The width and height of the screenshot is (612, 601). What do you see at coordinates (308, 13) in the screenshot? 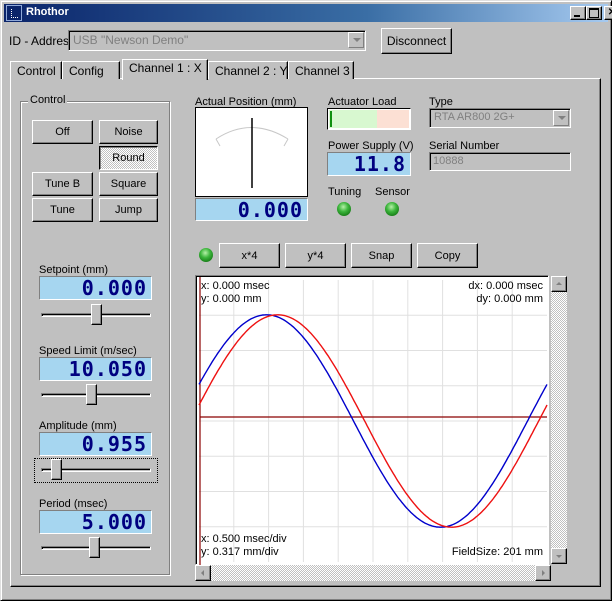
I see `title-bar: Rhothor ✕` at bounding box center [308, 13].